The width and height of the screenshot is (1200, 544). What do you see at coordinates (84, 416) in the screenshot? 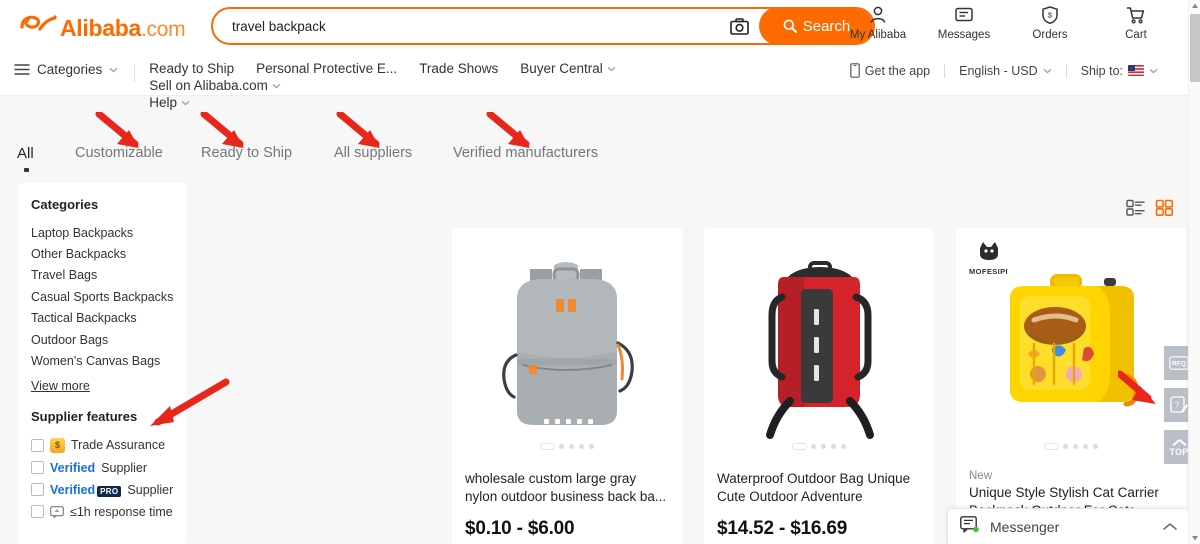
I see `supplier-features-title: Supplier features` at bounding box center [84, 416].